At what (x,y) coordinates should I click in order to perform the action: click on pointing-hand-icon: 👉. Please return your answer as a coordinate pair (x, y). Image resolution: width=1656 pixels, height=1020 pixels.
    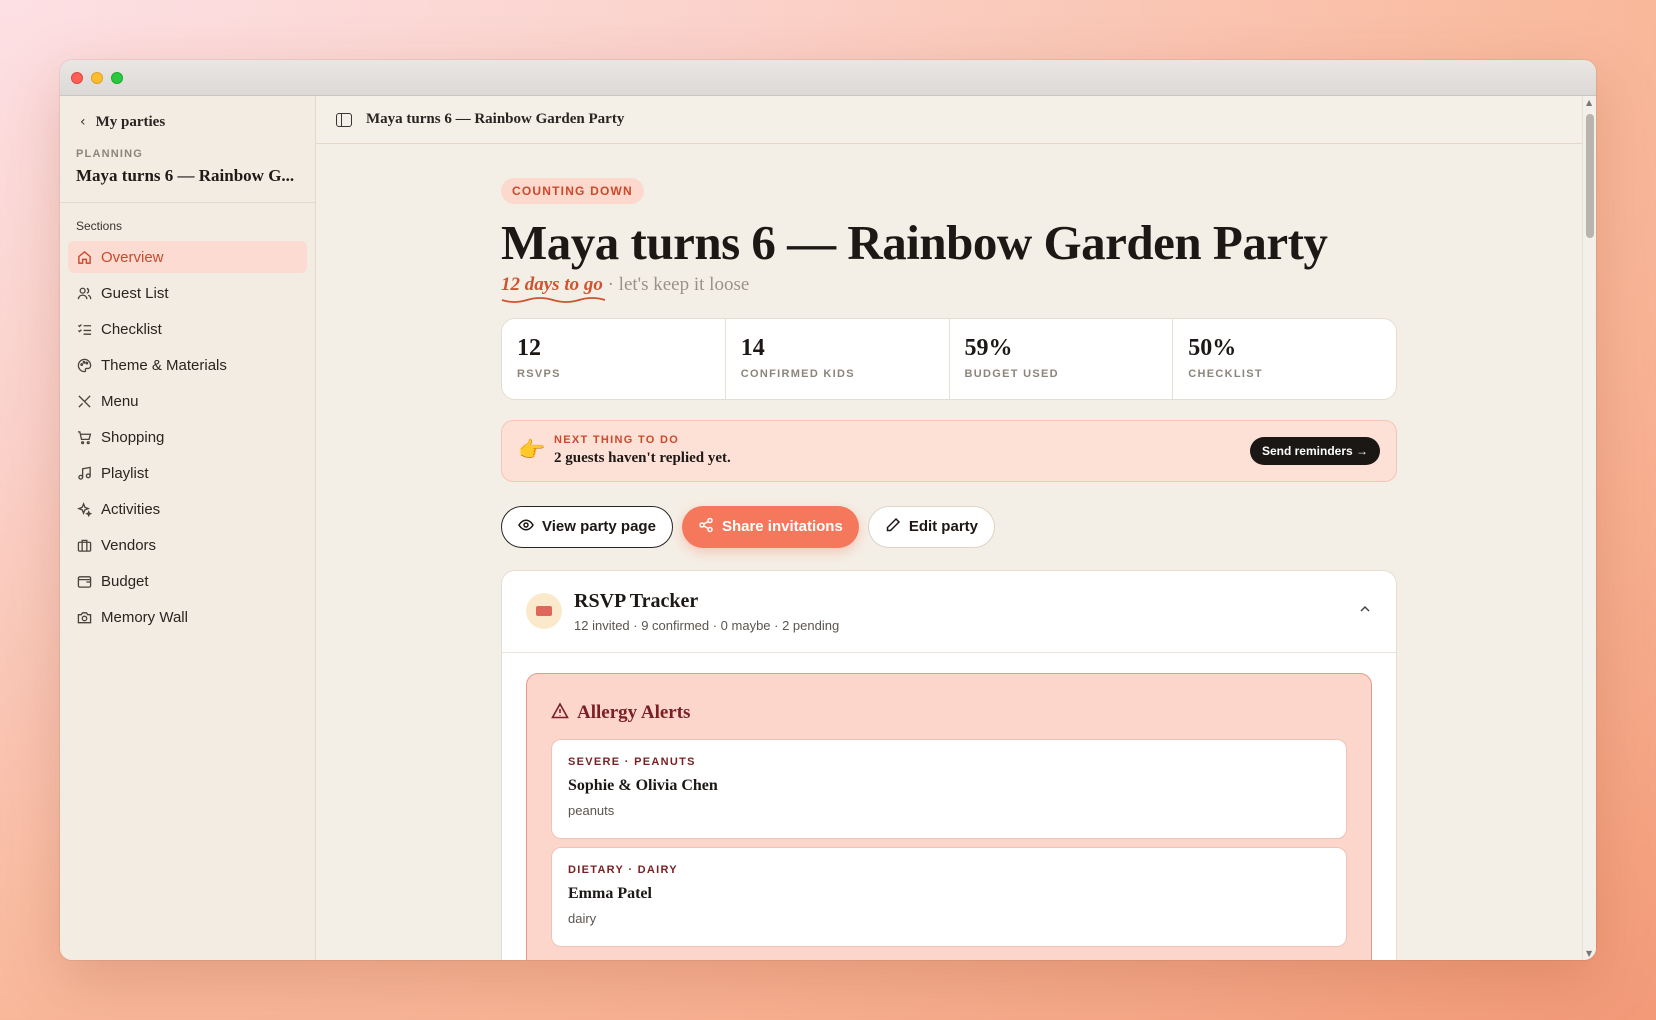
    Looking at the image, I should click on (532, 451).